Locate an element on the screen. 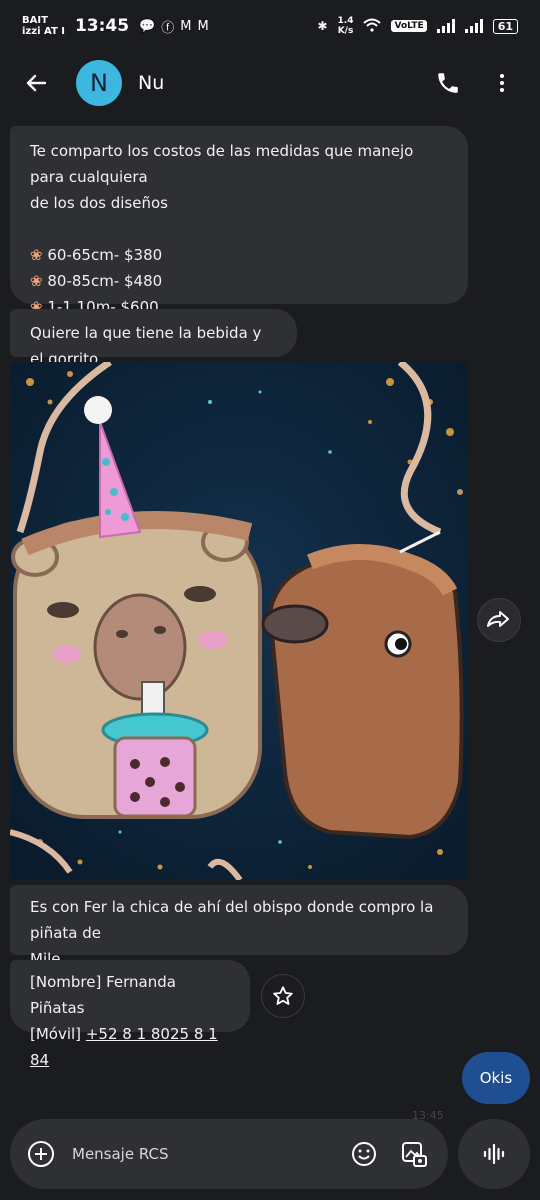 The width and height of the screenshot is (540, 1200). add-attachment-button is located at coordinates (41, 1154).